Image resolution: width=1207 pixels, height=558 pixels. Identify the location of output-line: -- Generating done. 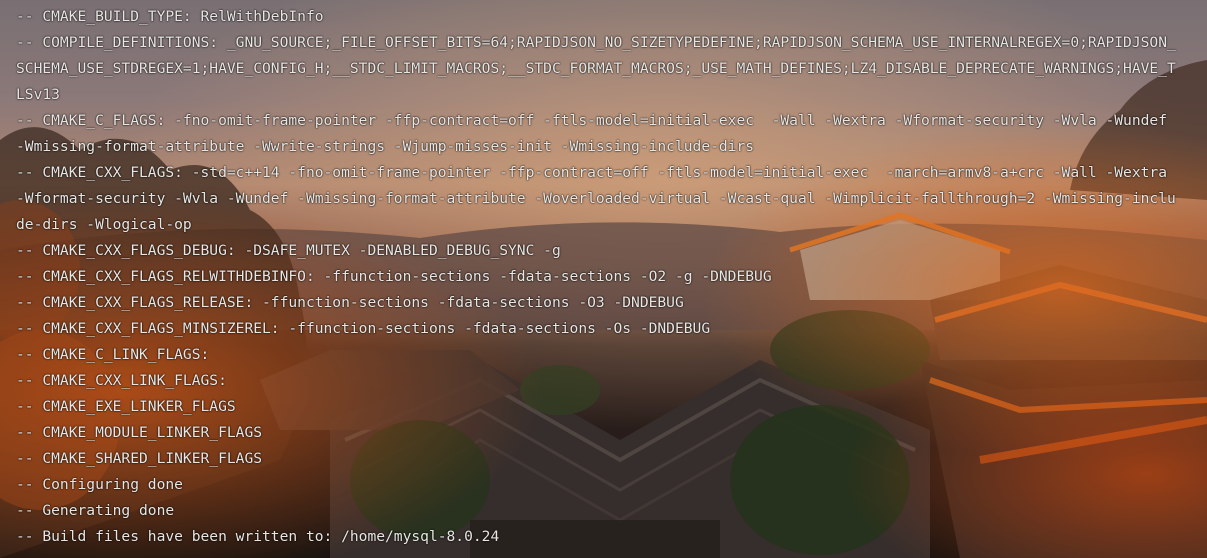
(95, 510).